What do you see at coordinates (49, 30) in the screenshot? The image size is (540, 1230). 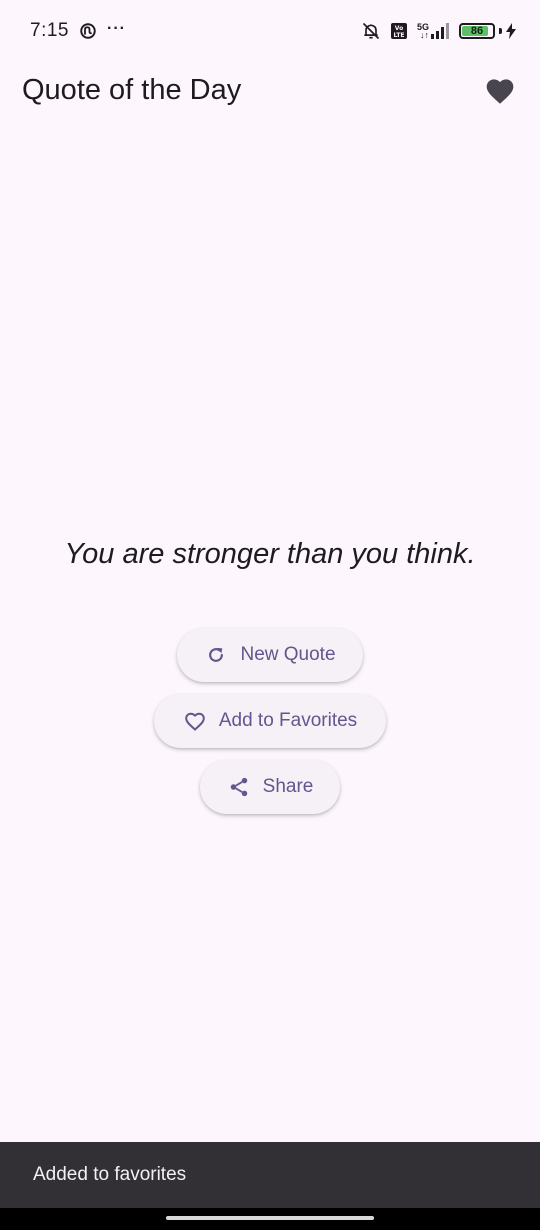 I see `status-time: 7:15` at bounding box center [49, 30].